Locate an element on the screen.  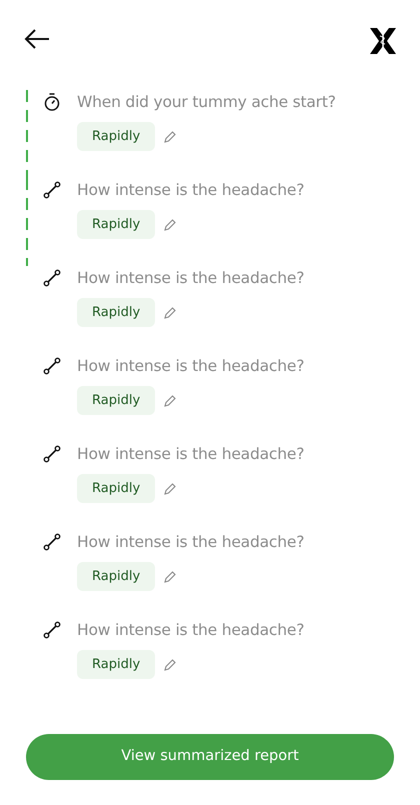
stopwatch-icon is located at coordinates (52, 102).